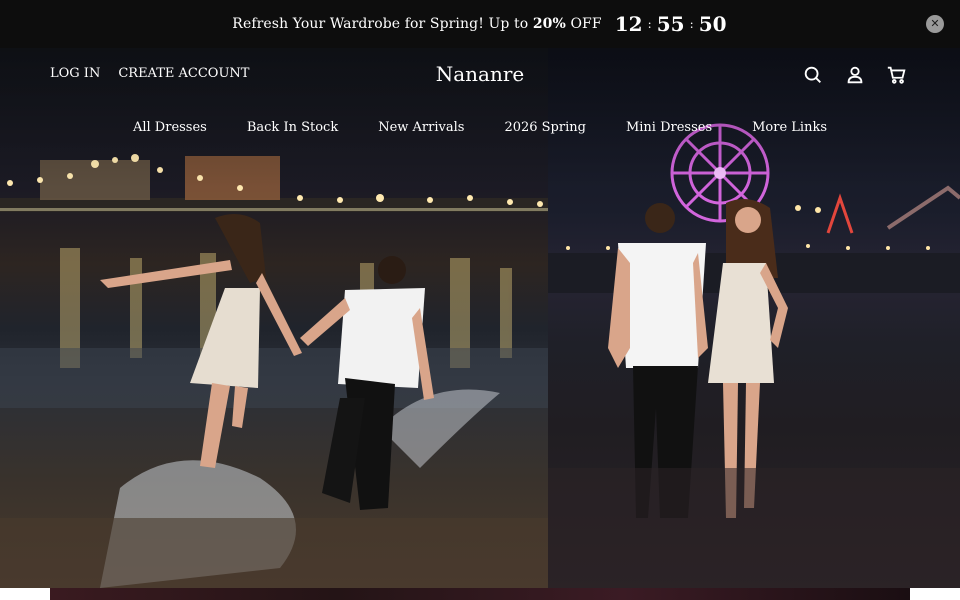 Image resolution: width=960 pixels, height=600 pixels. What do you see at coordinates (897, 75) in the screenshot?
I see `cart-icon` at bounding box center [897, 75].